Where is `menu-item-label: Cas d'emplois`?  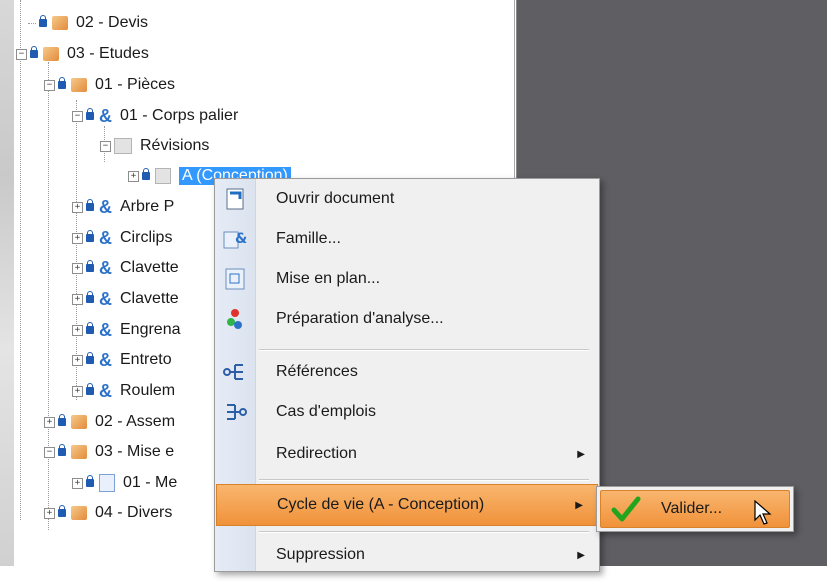
menu-item-label: Cas d'emplois is located at coordinates (326, 411).